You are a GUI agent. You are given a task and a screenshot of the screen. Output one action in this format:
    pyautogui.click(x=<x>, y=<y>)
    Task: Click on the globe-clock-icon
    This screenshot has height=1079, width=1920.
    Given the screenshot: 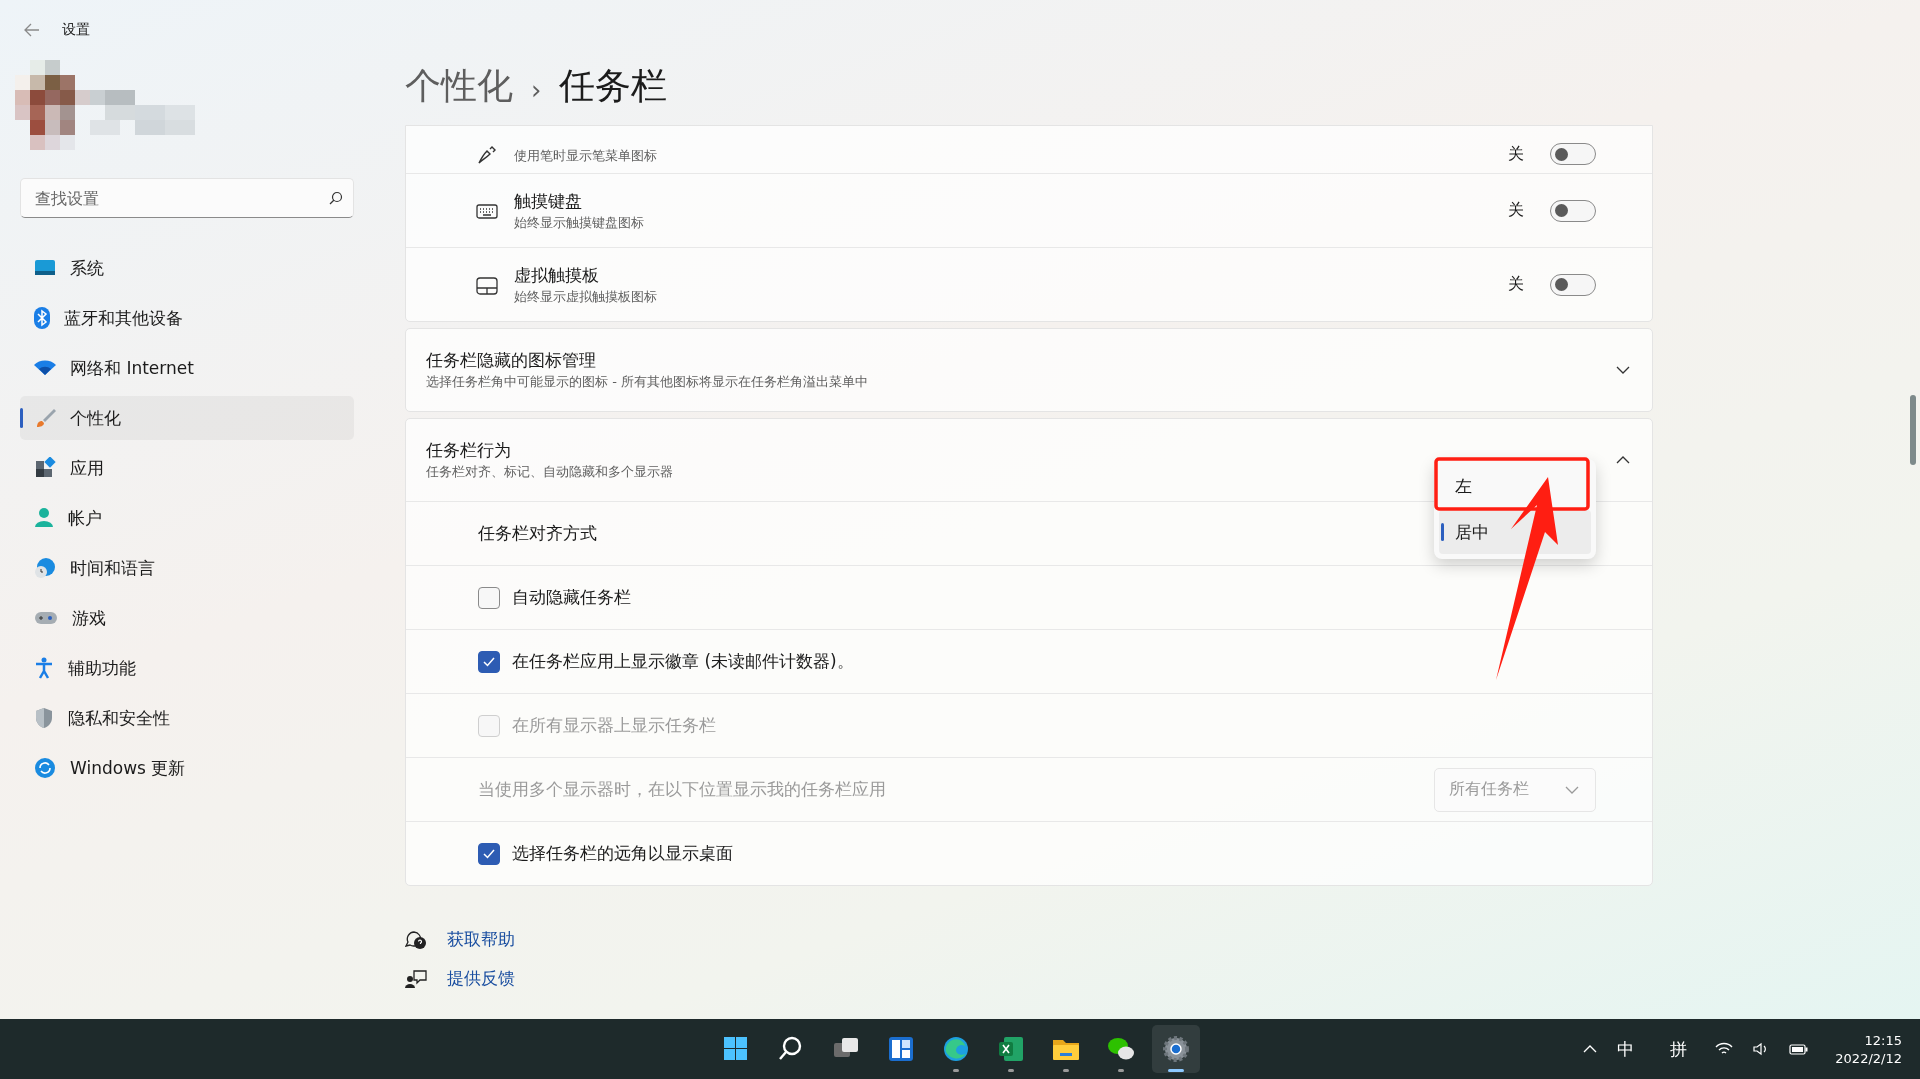 What is the action you would take?
    pyautogui.click(x=45, y=568)
    